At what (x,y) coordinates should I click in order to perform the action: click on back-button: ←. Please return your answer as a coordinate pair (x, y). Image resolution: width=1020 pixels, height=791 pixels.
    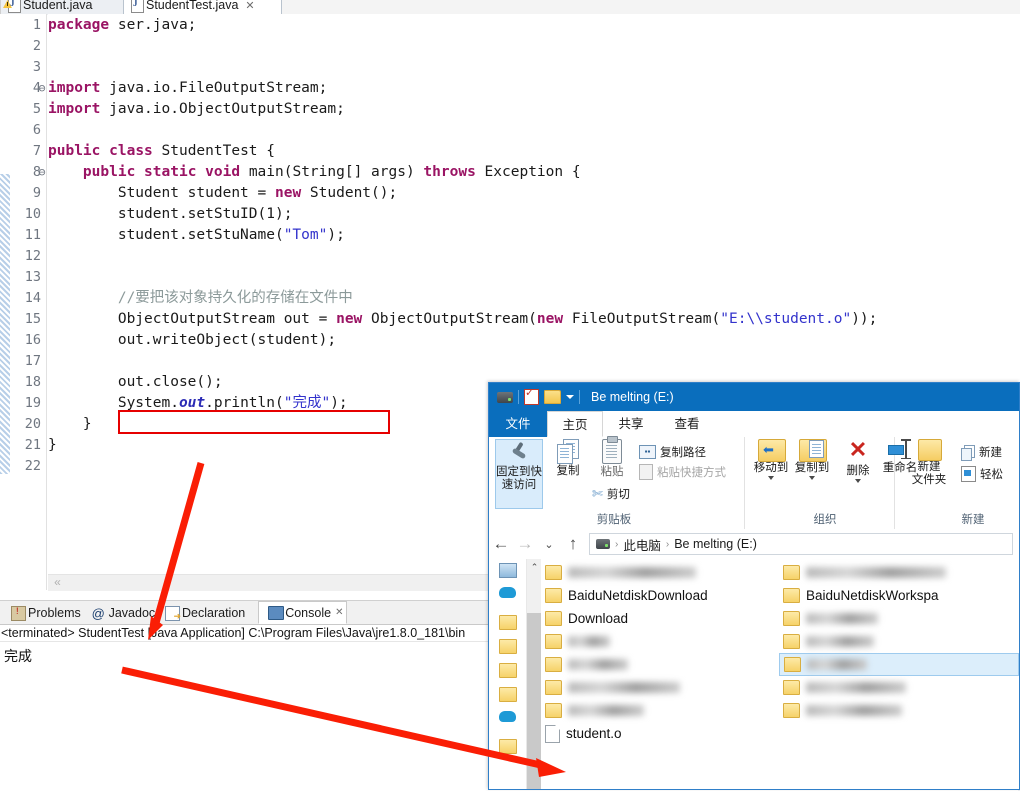
    Looking at the image, I should click on (501, 544).